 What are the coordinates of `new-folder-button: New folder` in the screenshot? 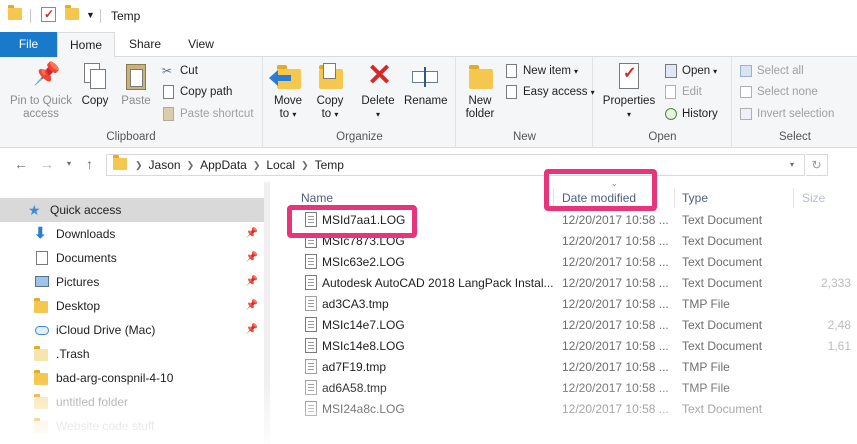 It's located at (480, 91).